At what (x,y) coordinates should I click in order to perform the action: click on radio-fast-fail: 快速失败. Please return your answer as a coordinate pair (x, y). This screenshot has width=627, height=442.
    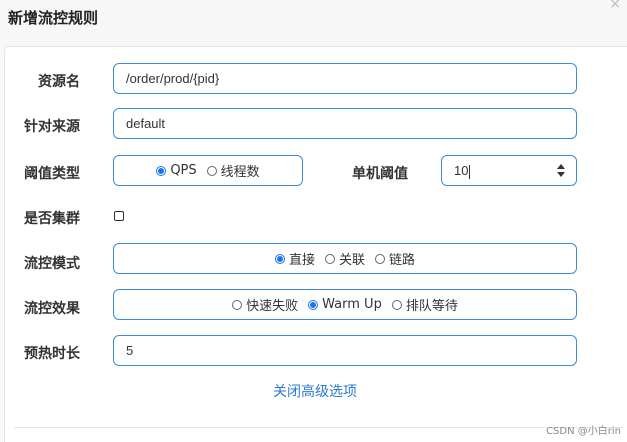
    Looking at the image, I should click on (265, 304).